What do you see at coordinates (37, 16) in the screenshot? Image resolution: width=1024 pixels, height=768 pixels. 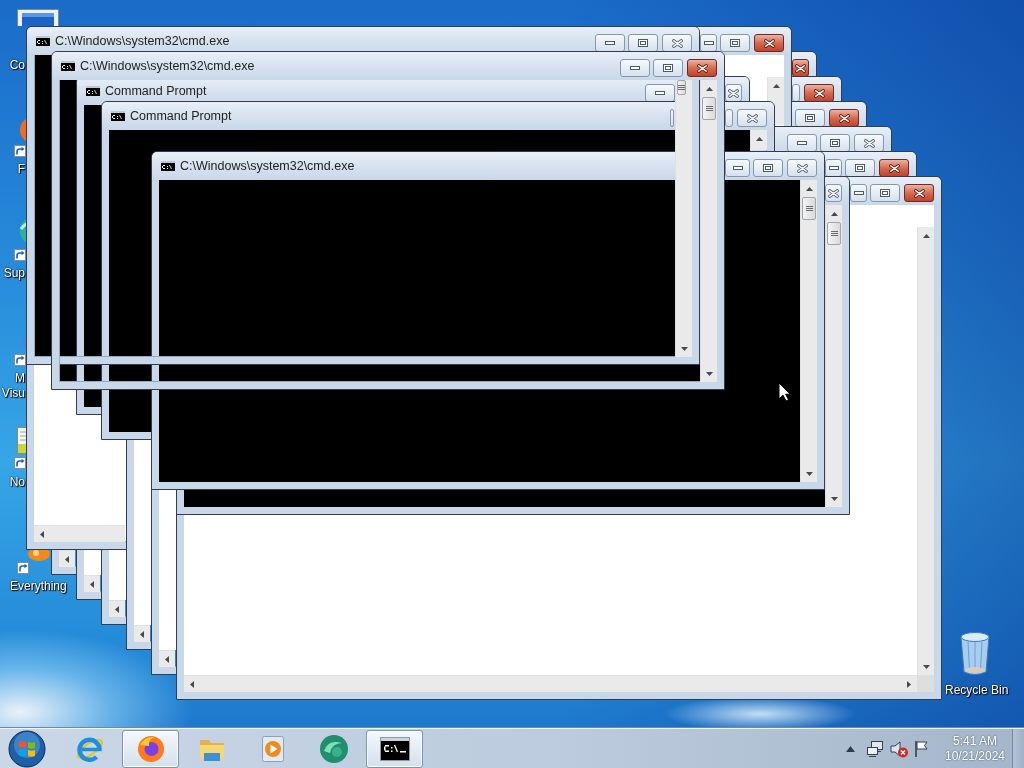 I see `computer-icon` at bounding box center [37, 16].